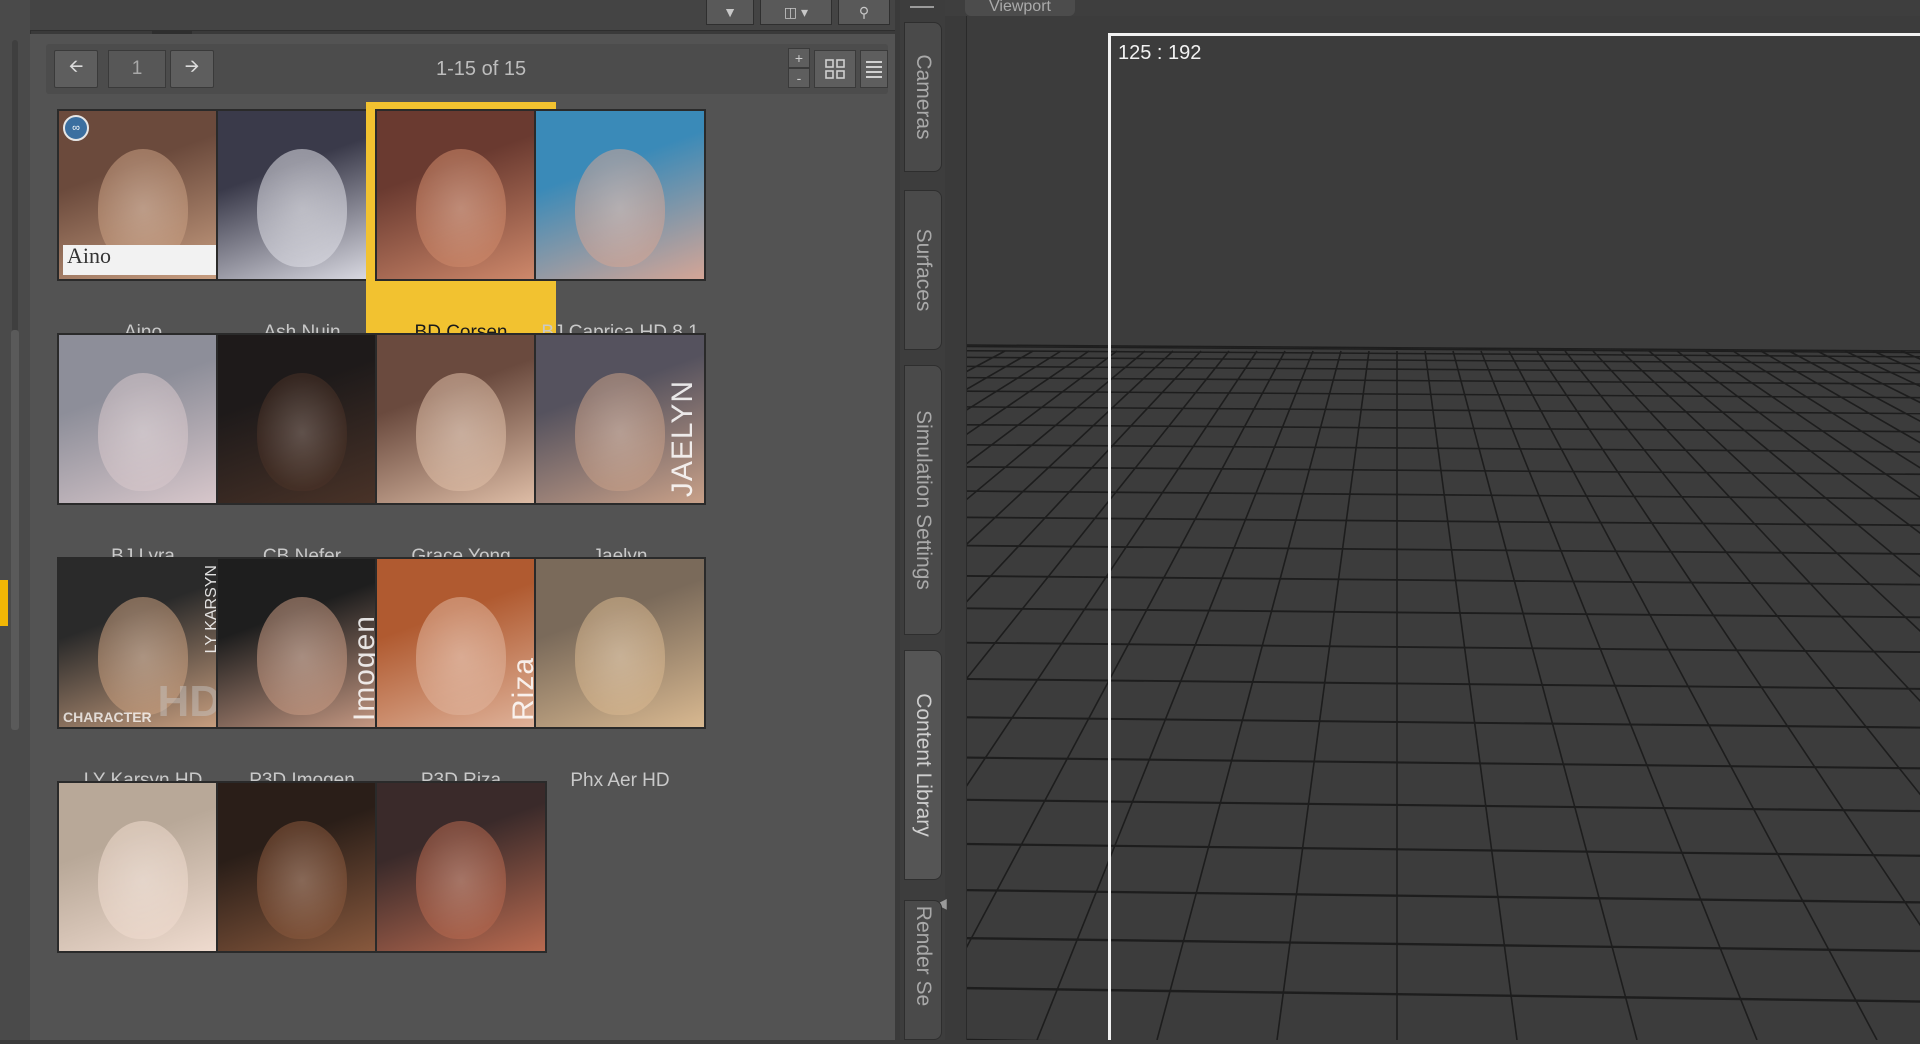 This screenshot has width=1920, height=1044. I want to click on tab-simulation-settings: Simulation Settings, so click(923, 500).